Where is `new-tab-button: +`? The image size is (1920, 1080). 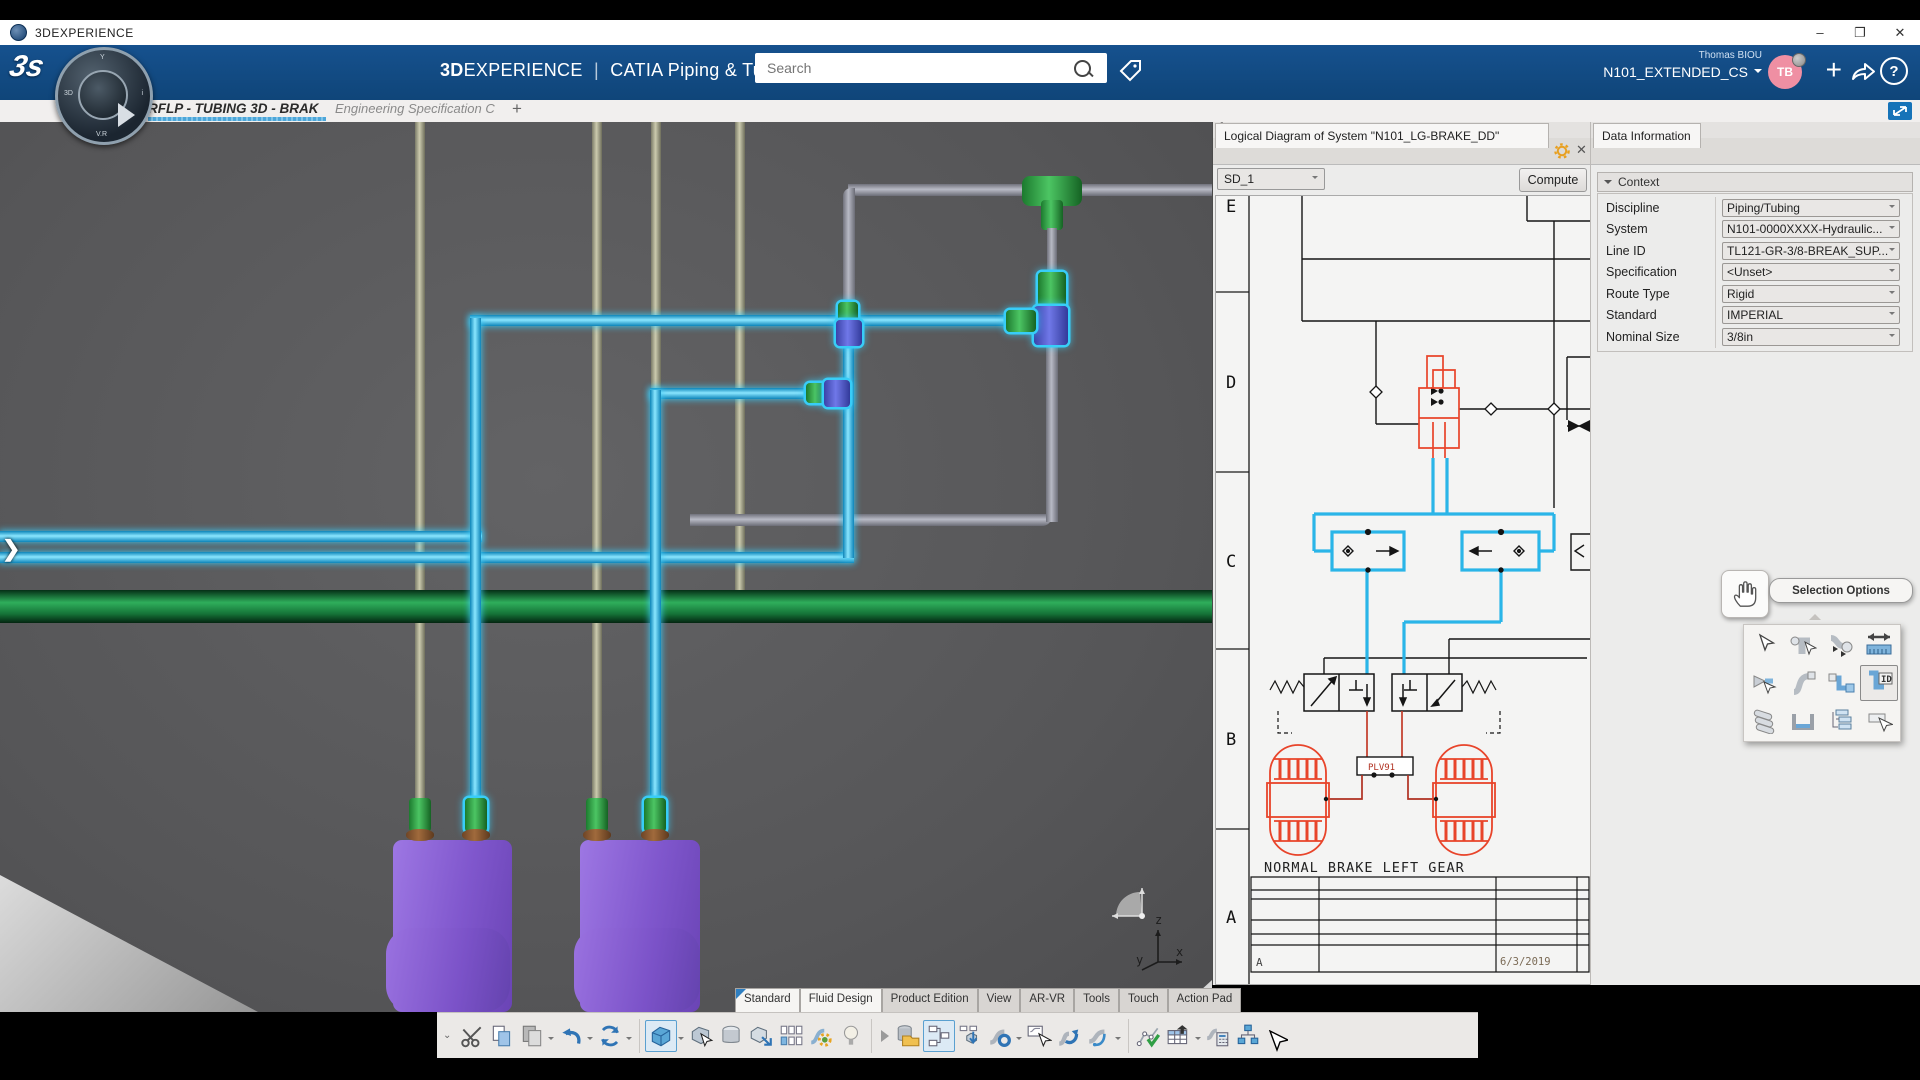
new-tab-button: + is located at coordinates (517, 109).